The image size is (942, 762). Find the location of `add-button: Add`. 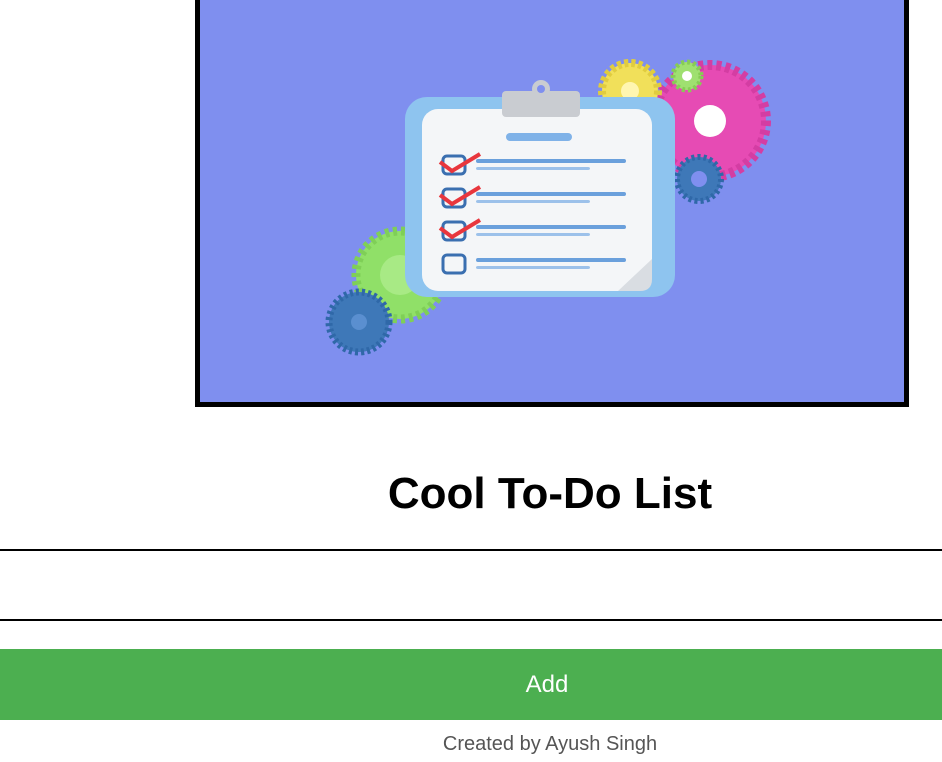

add-button: Add is located at coordinates (471, 684).